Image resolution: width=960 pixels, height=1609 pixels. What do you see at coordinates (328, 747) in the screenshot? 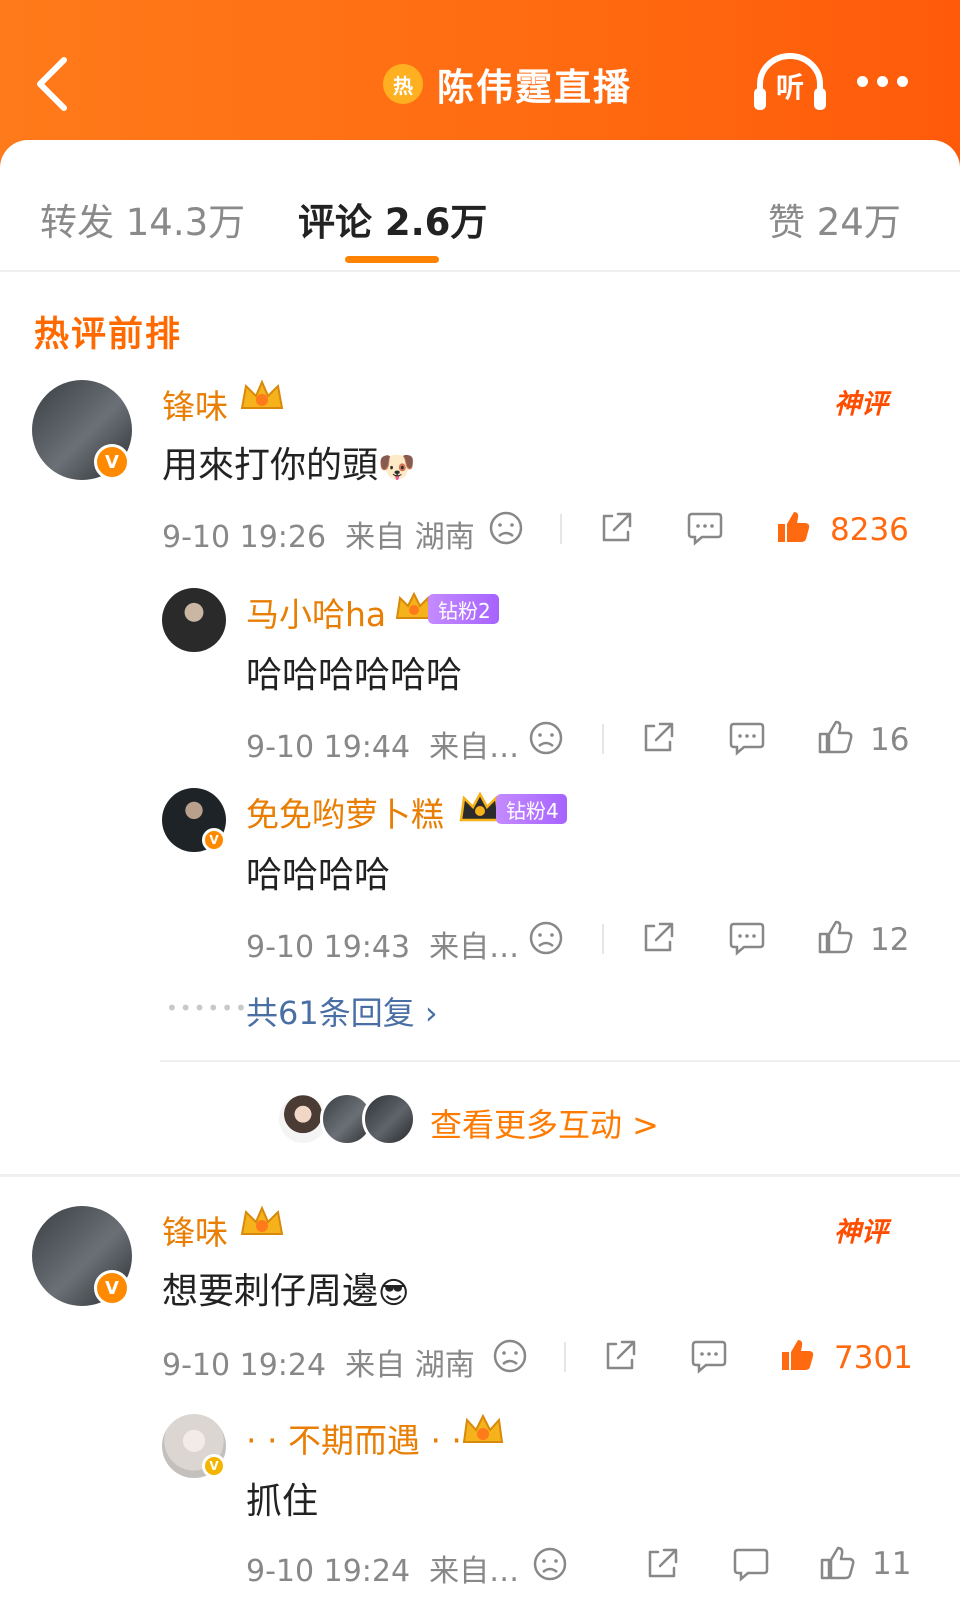
I see `reply-time: 9-10 19:44` at bounding box center [328, 747].